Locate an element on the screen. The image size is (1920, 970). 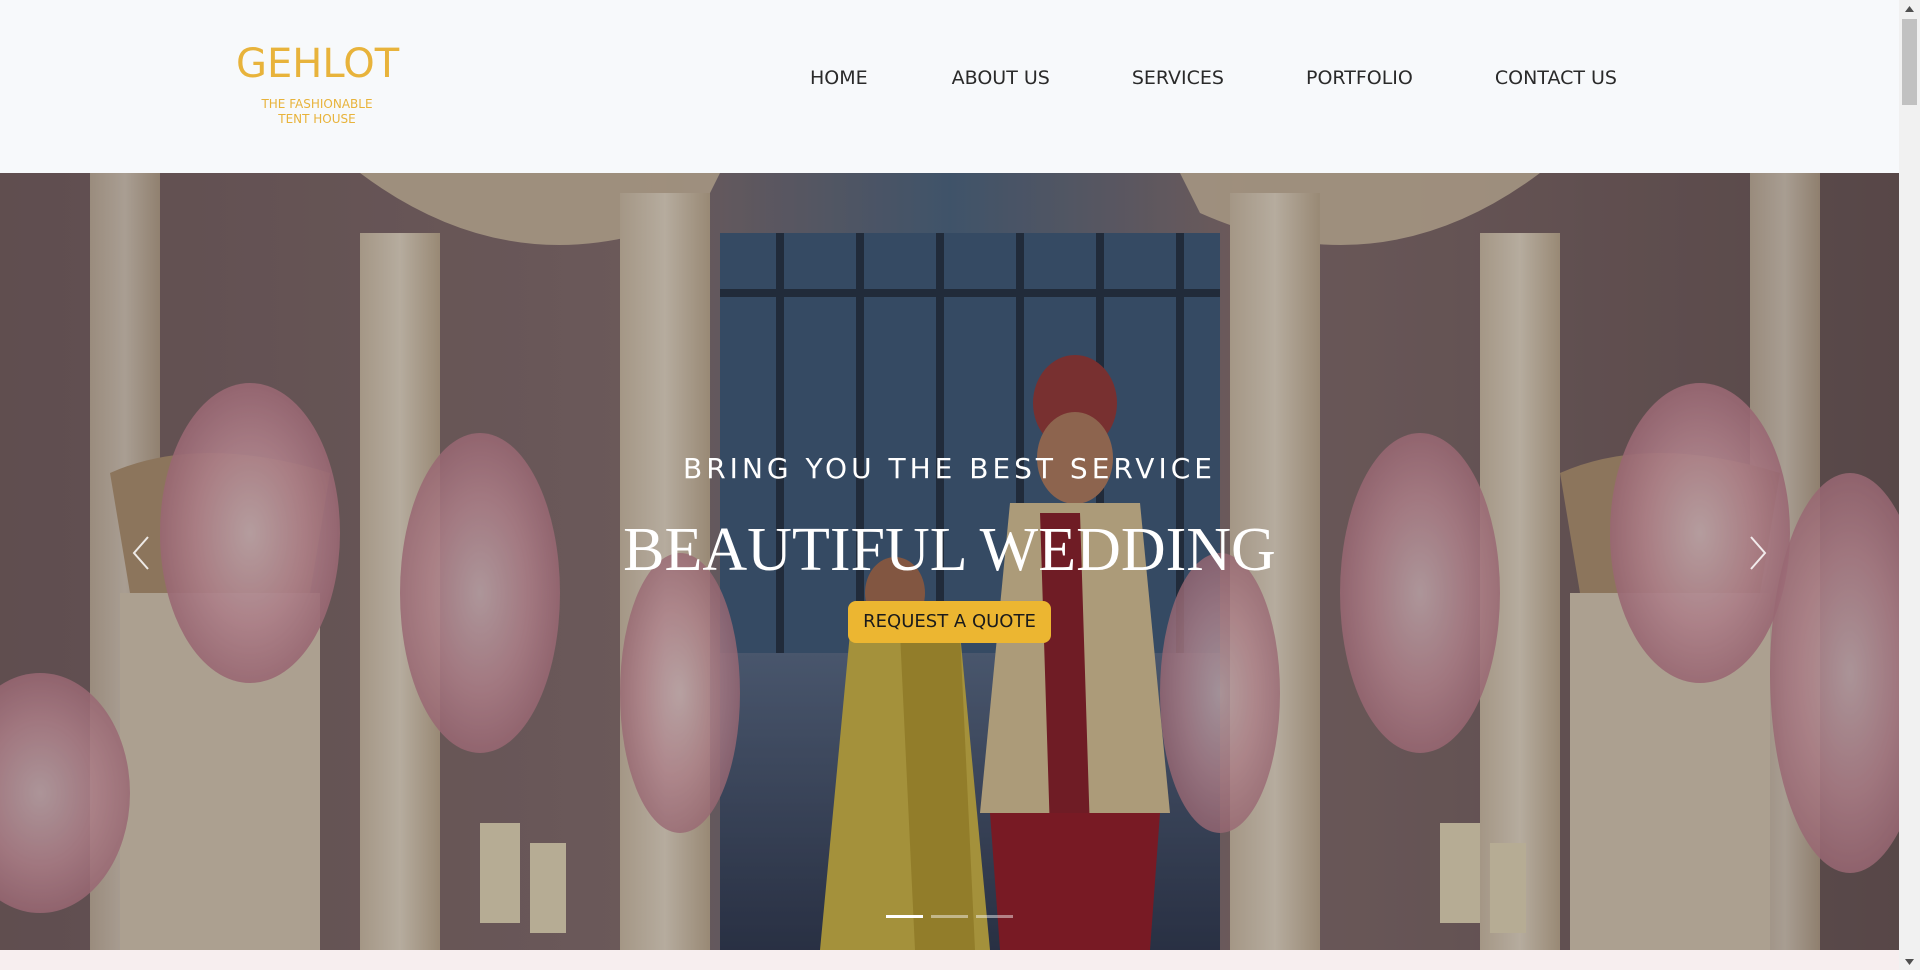
request-quote-button: REQUEST A QUOTE is located at coordinates (949, 622).